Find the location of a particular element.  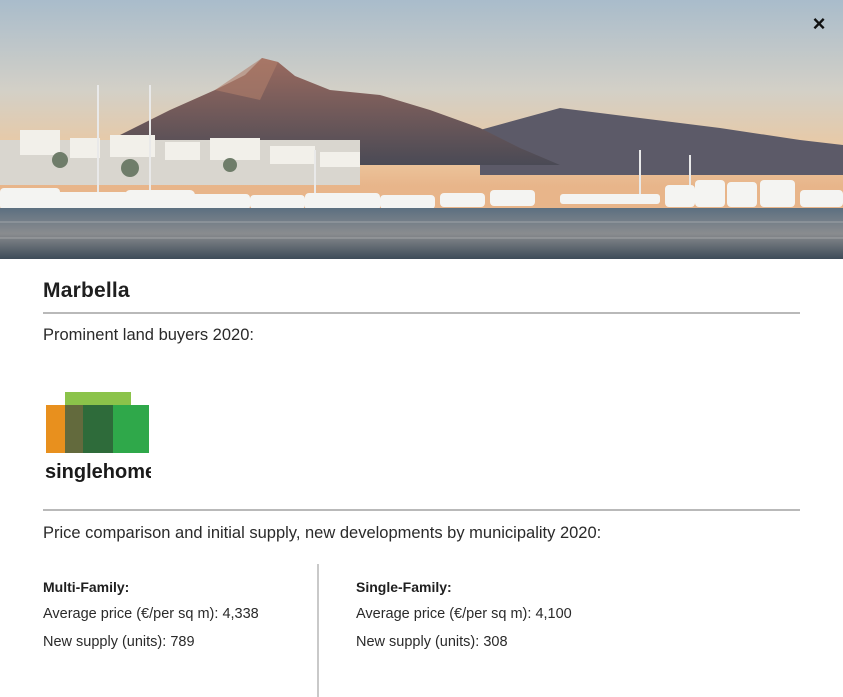

single-family-supply: New supply (units): 308 is located at coordinates (493, 642).